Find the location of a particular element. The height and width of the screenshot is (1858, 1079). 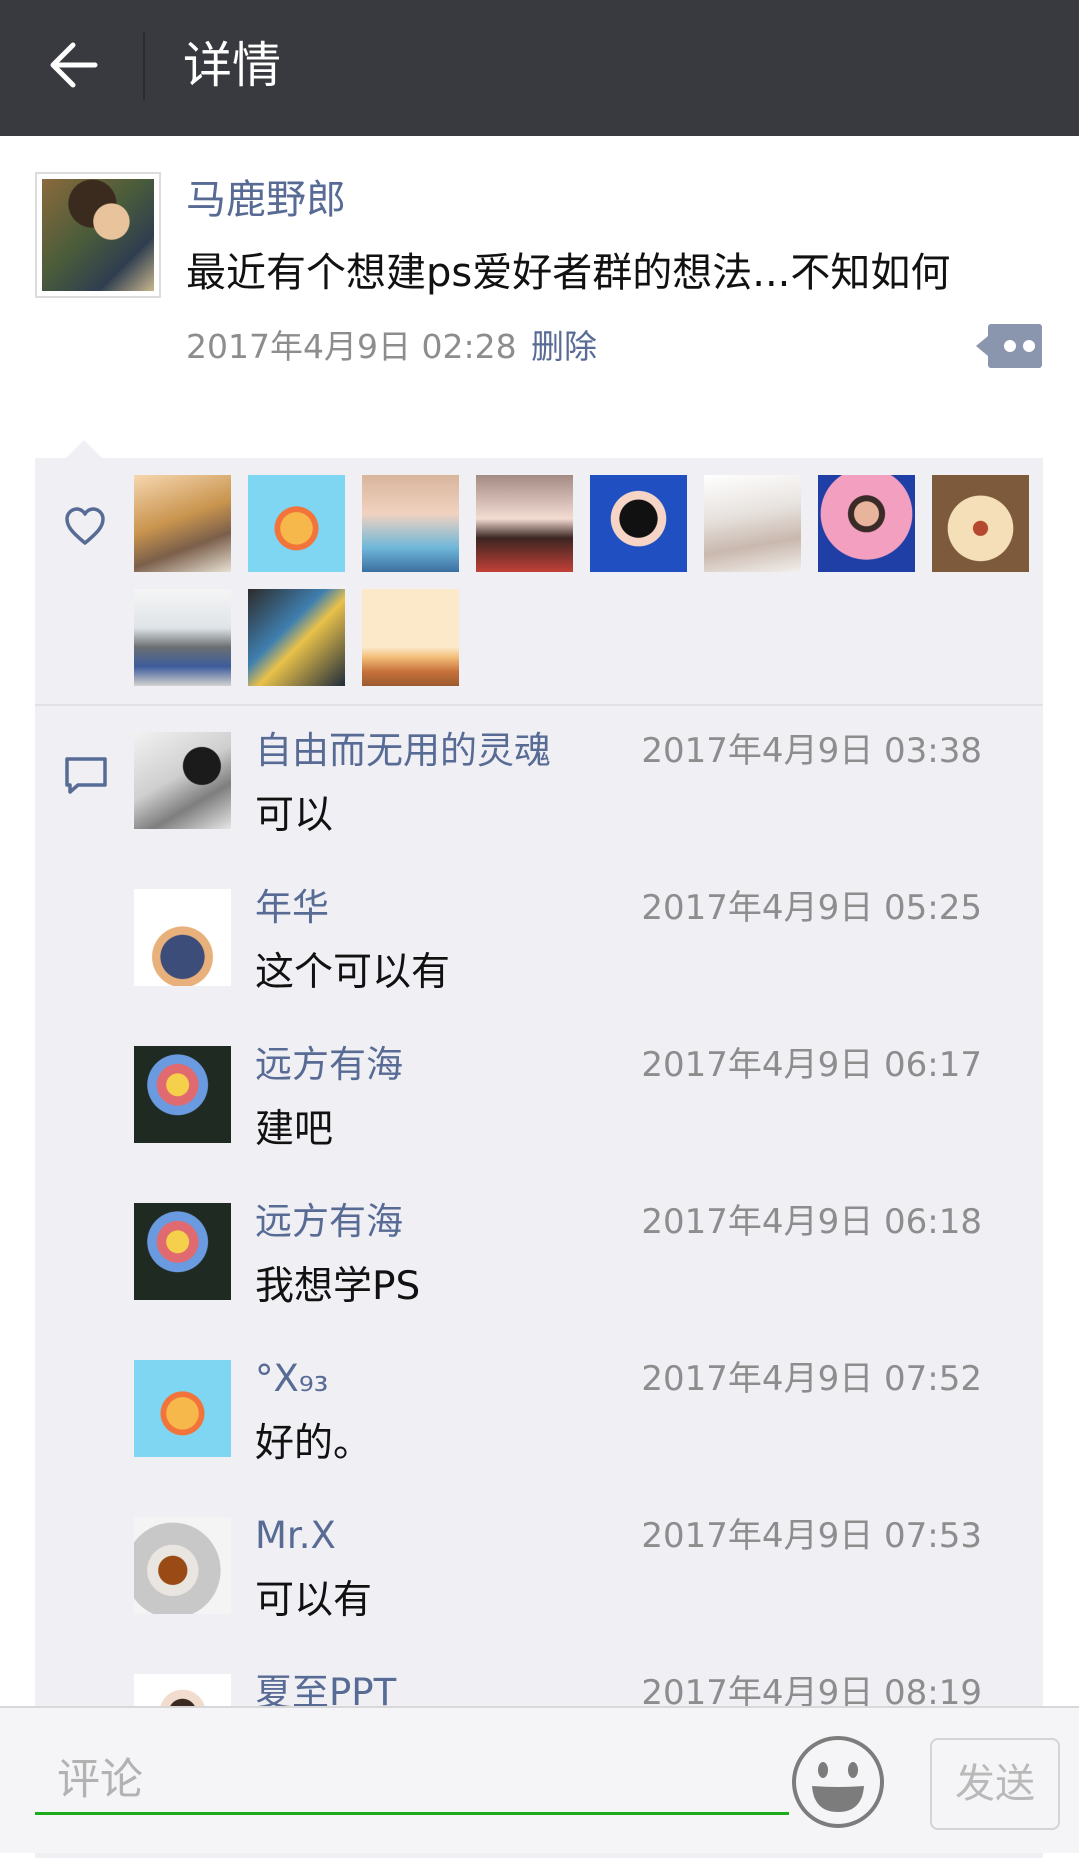

comment-author: 自由而无用的灵魂 is located at coordinates (403, 751).